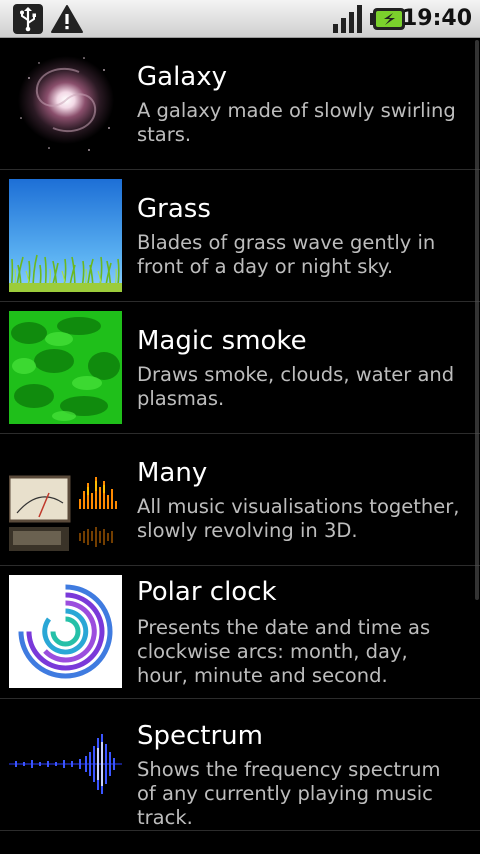 Image resolution: width=480 pixels, height=854 pixels. I want to click on wallpaper-description: Draws smoke, clouds, water and plasmas., so click(296, 386).